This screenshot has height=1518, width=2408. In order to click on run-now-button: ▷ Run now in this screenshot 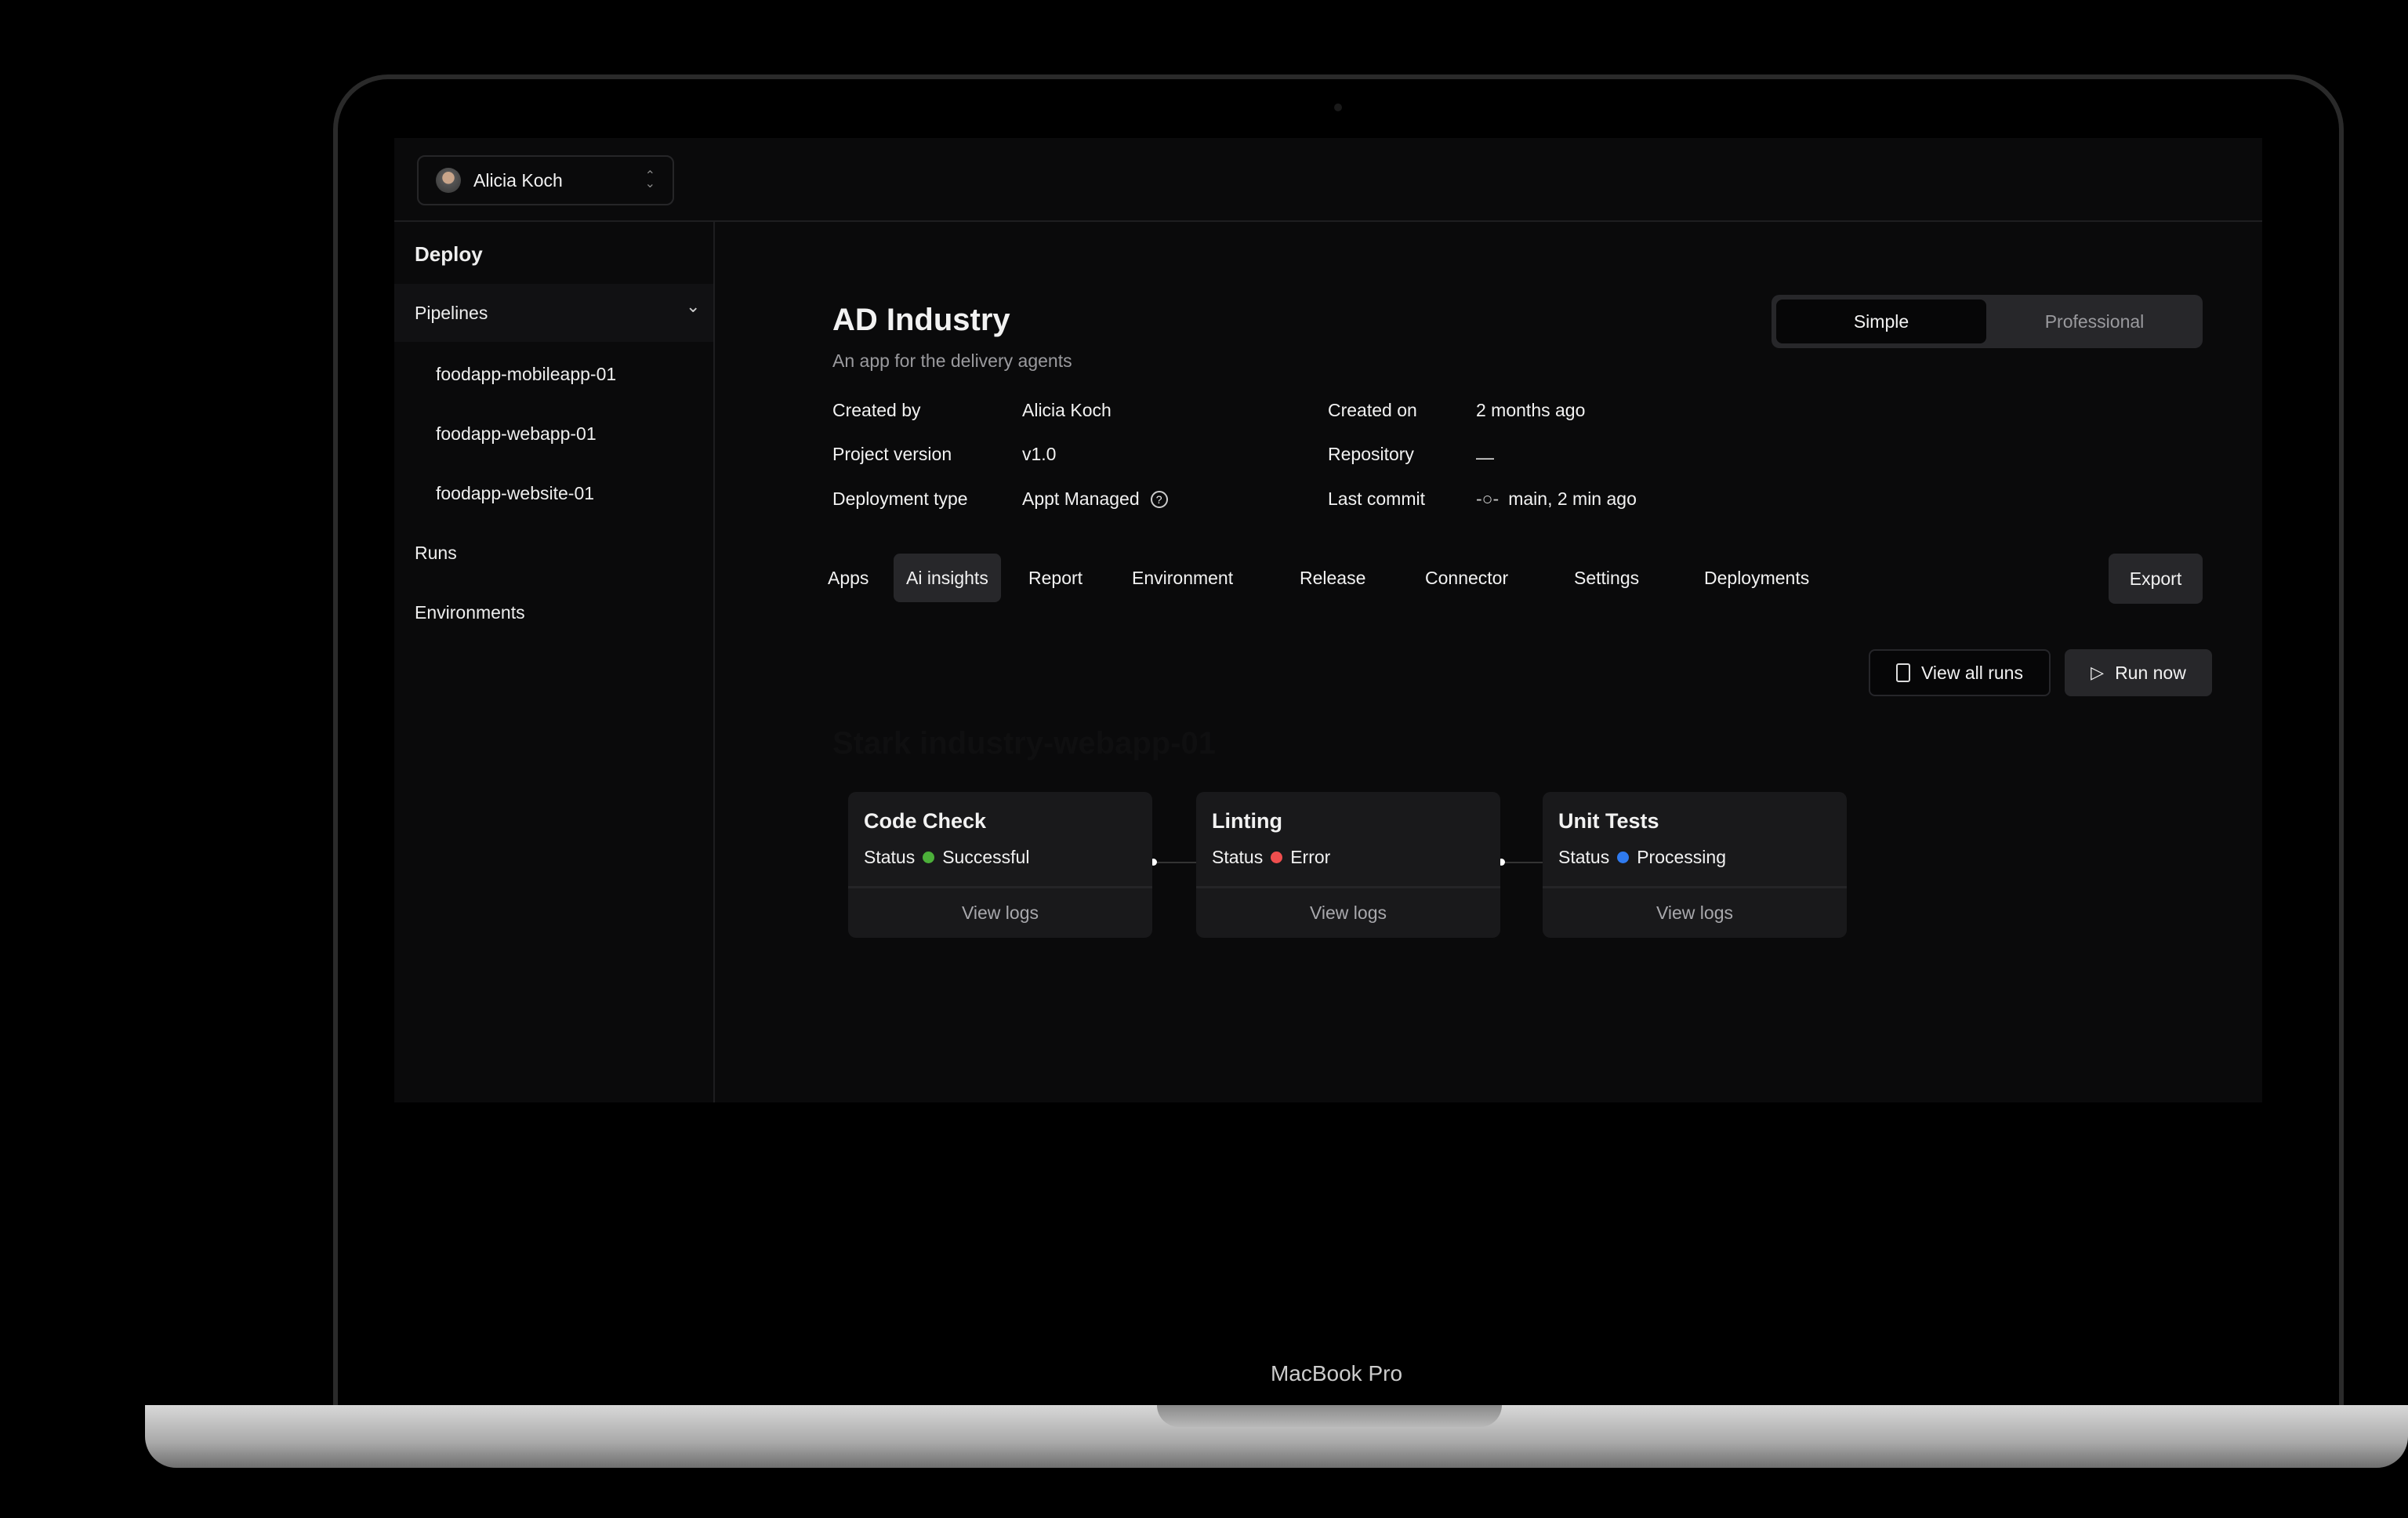, I will do `click(2138, 672)`.